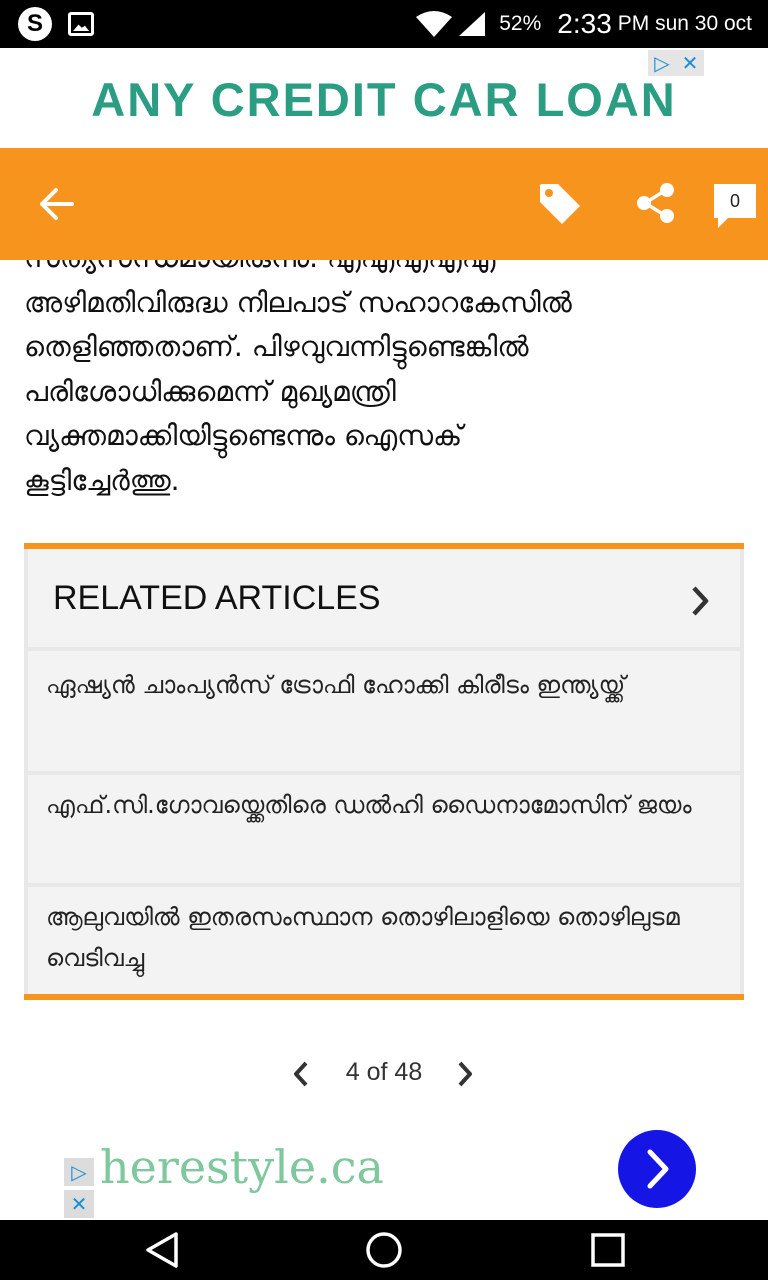  What do you see at coordinates (608, 1250) in the screenshot?
I see `nav-recents-icon` at bounding box center [608, 1250].